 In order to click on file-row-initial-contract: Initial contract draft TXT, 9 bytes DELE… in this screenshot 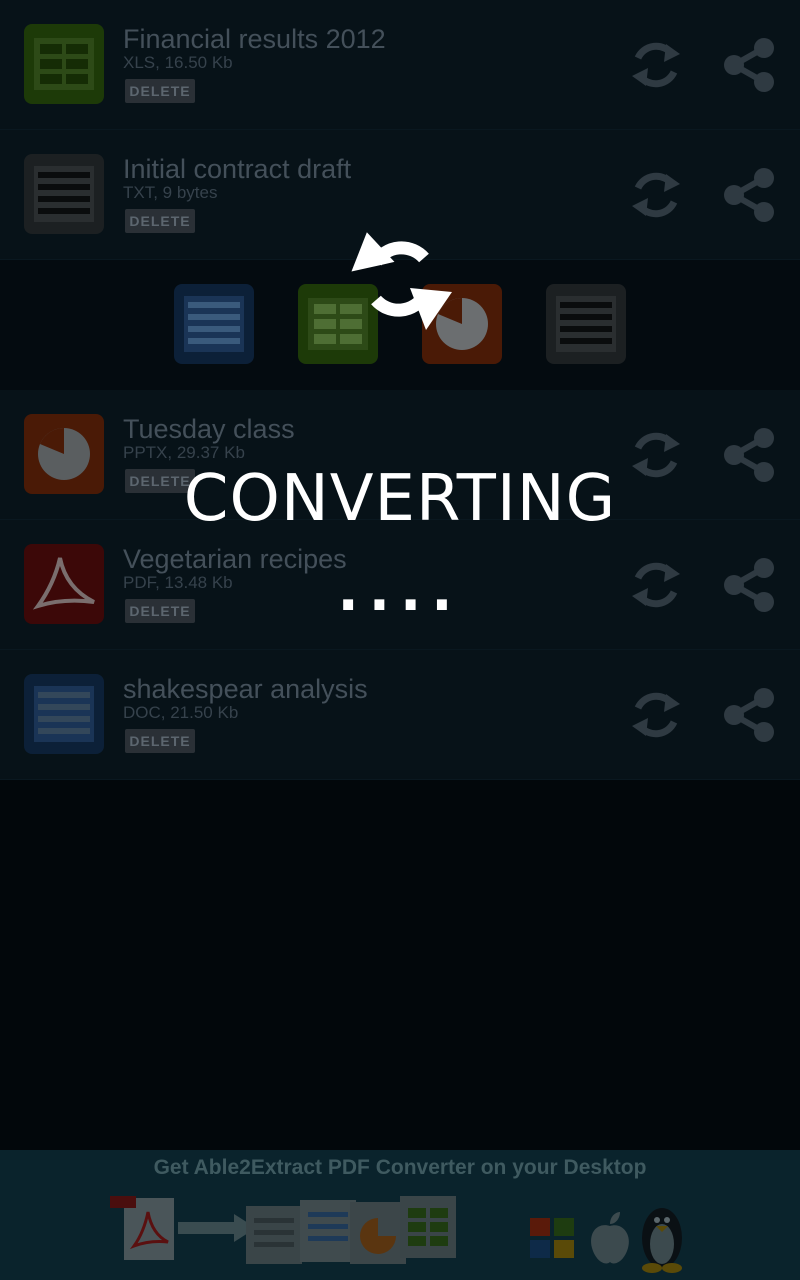, I will do `click(400, 195)`.